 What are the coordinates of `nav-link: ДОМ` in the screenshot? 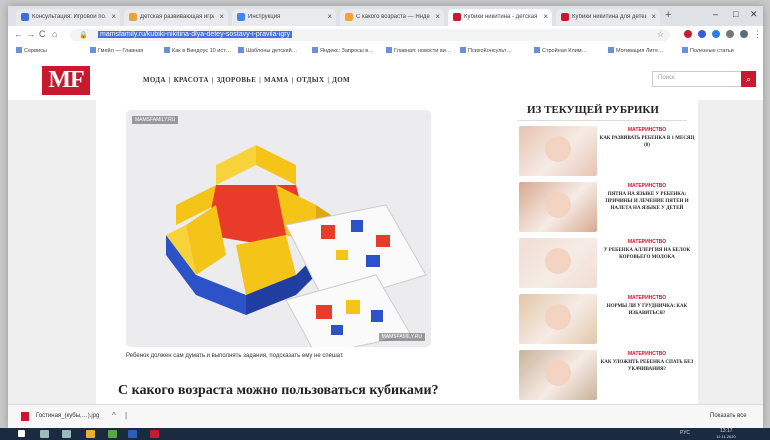 It's located at (341, 80).